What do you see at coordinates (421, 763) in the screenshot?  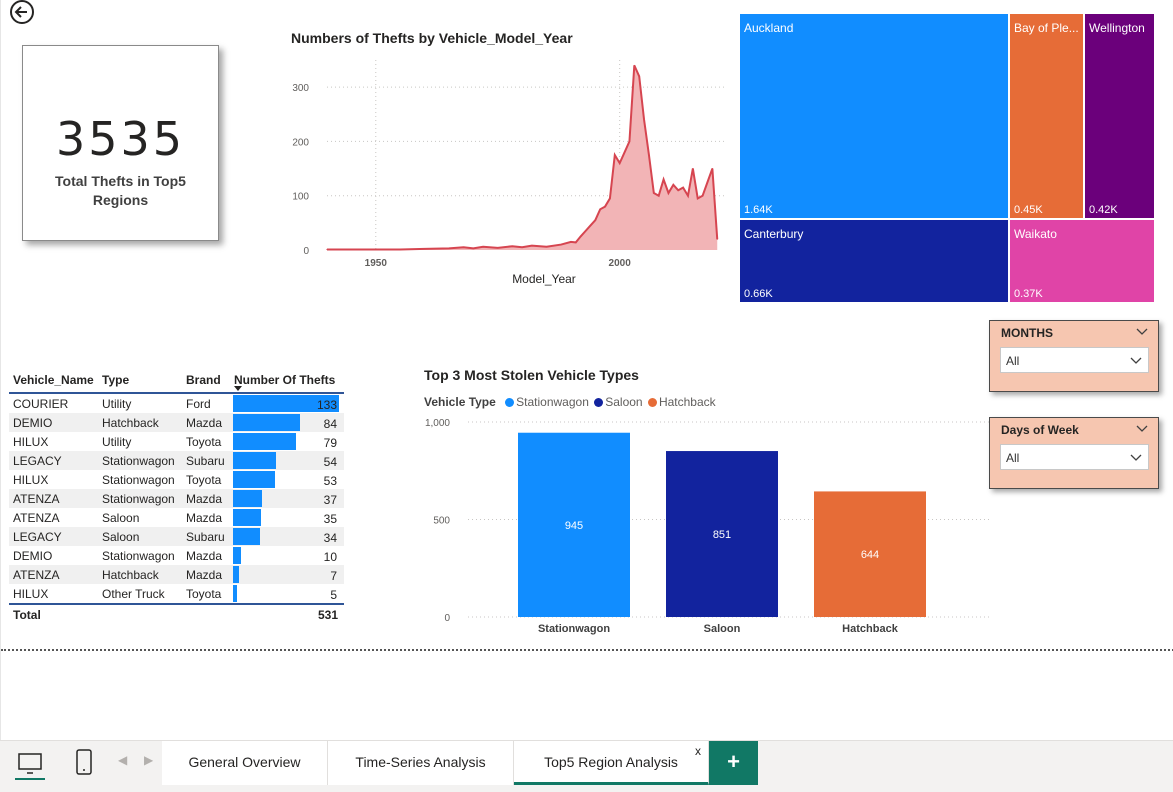 I see `tab-time-series-analysis: Time-Series Analysis` at bounding box center [421, 763].